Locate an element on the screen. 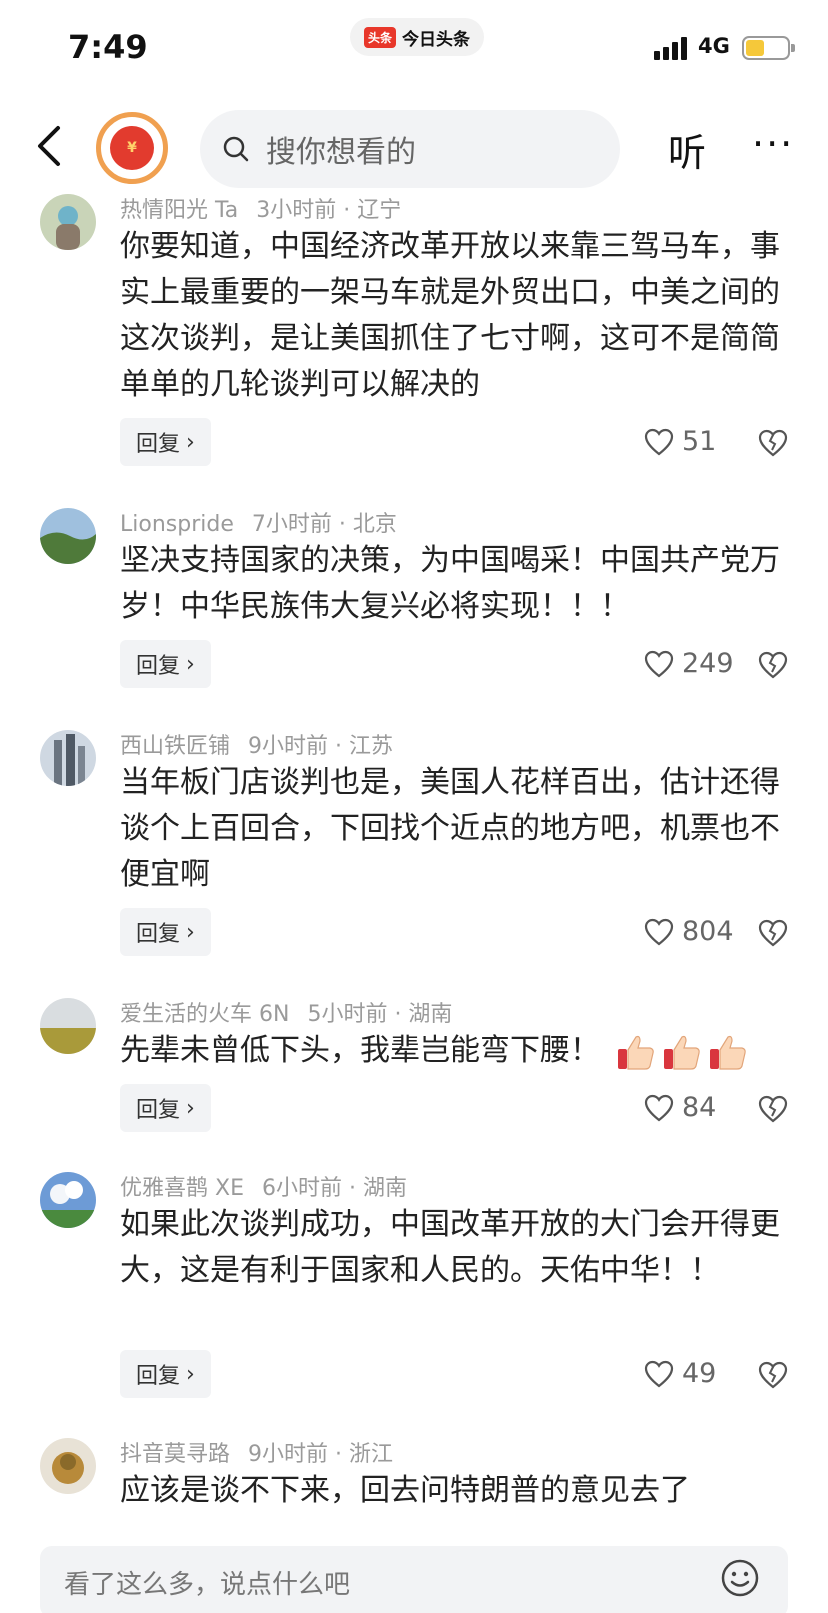 The image size is (828, 1613). more-button: ··· is located at coordinates (773, 144).